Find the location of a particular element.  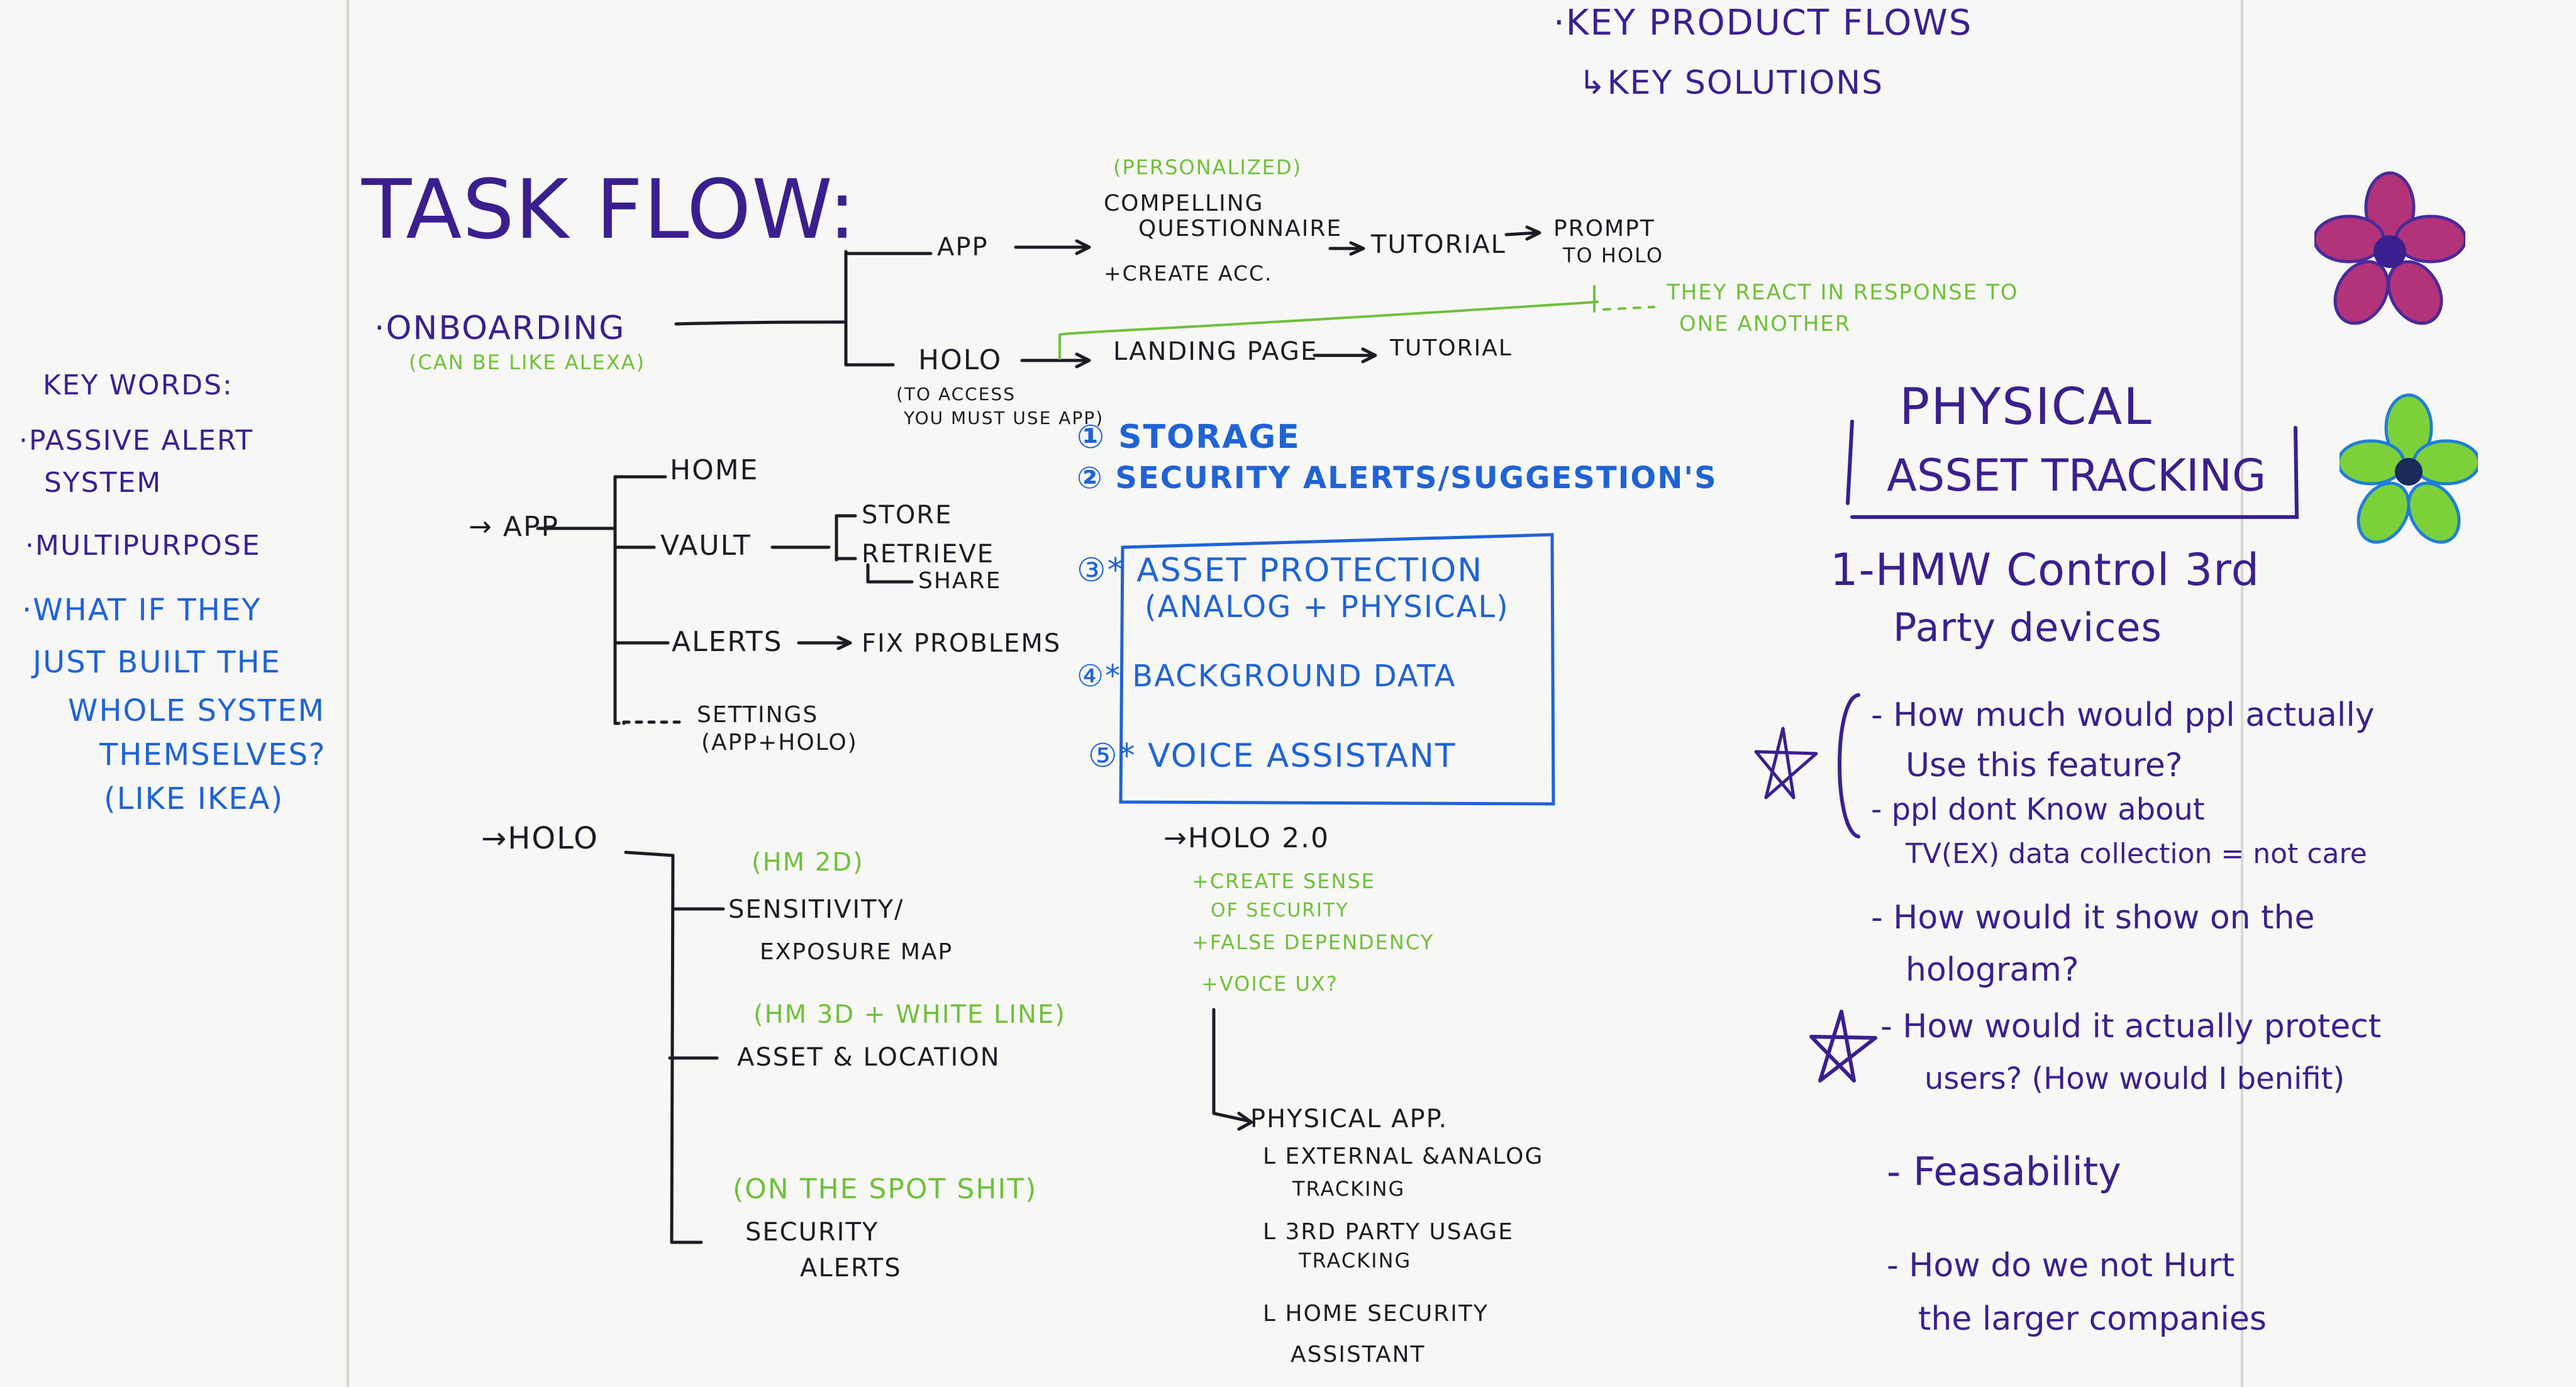

third-party-tracking-node: TRACKING is located at coordinates (1355, 1261).